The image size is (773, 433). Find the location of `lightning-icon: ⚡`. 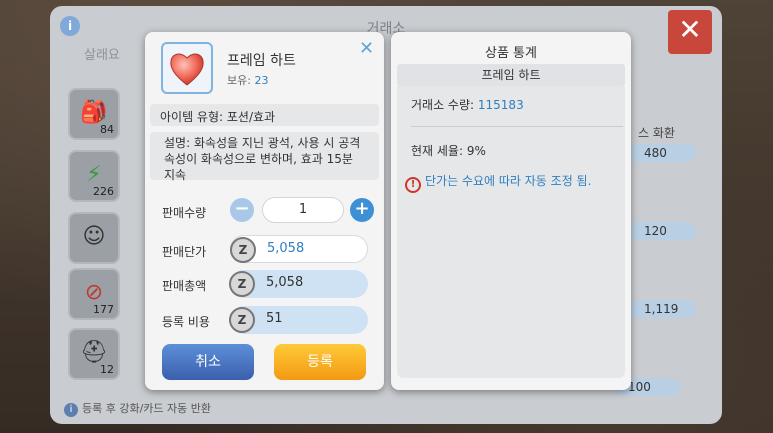

lightning-icon: ⚡ is located at coordinates (94, 174).